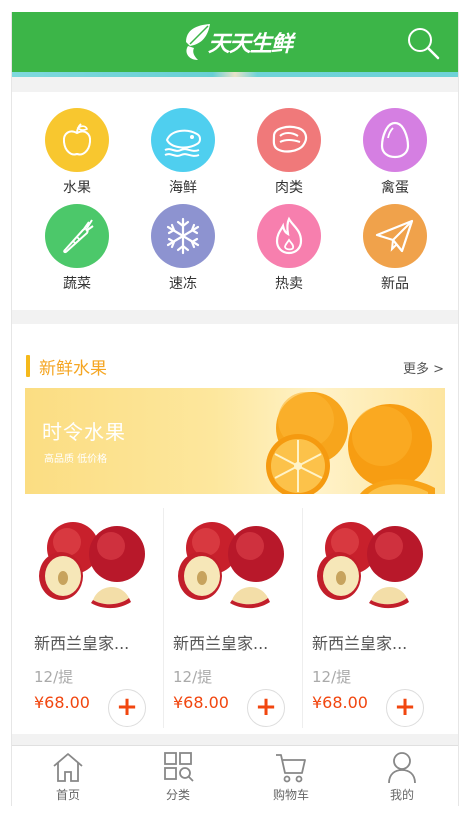  I want to click on banner-carousel-edge, so click(235, 74).